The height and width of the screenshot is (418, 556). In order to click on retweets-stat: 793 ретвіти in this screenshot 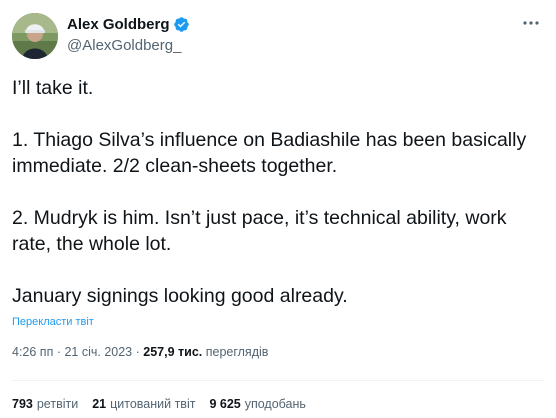, I will do `click(45, 404)`.